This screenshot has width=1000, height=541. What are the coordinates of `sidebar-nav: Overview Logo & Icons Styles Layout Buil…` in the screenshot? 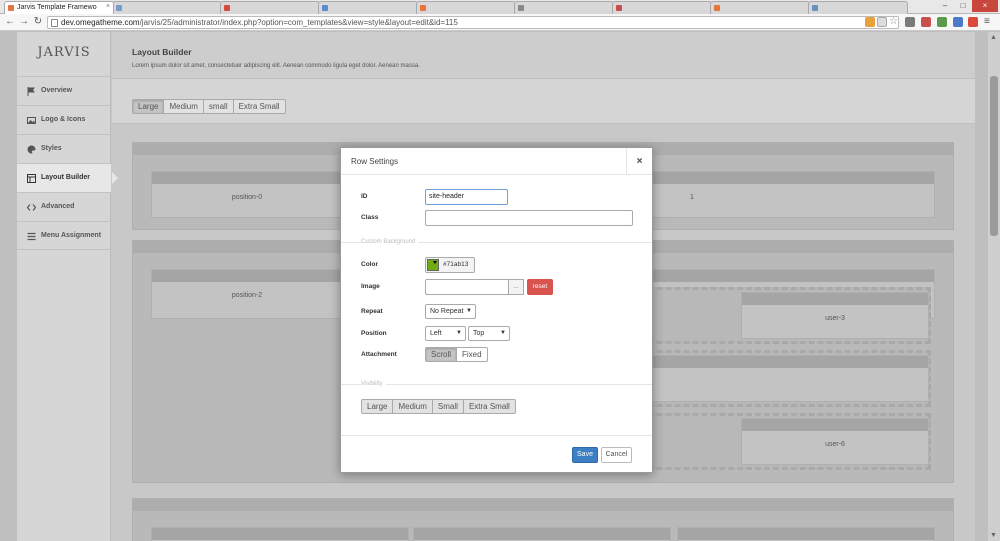 It's located at (67, 163).